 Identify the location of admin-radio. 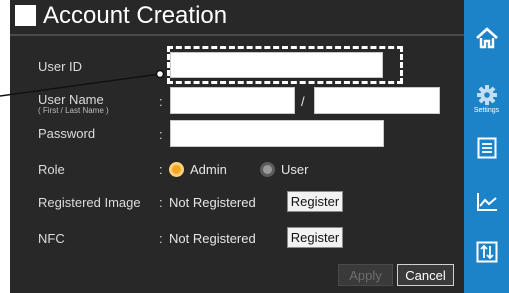
(176, 169).